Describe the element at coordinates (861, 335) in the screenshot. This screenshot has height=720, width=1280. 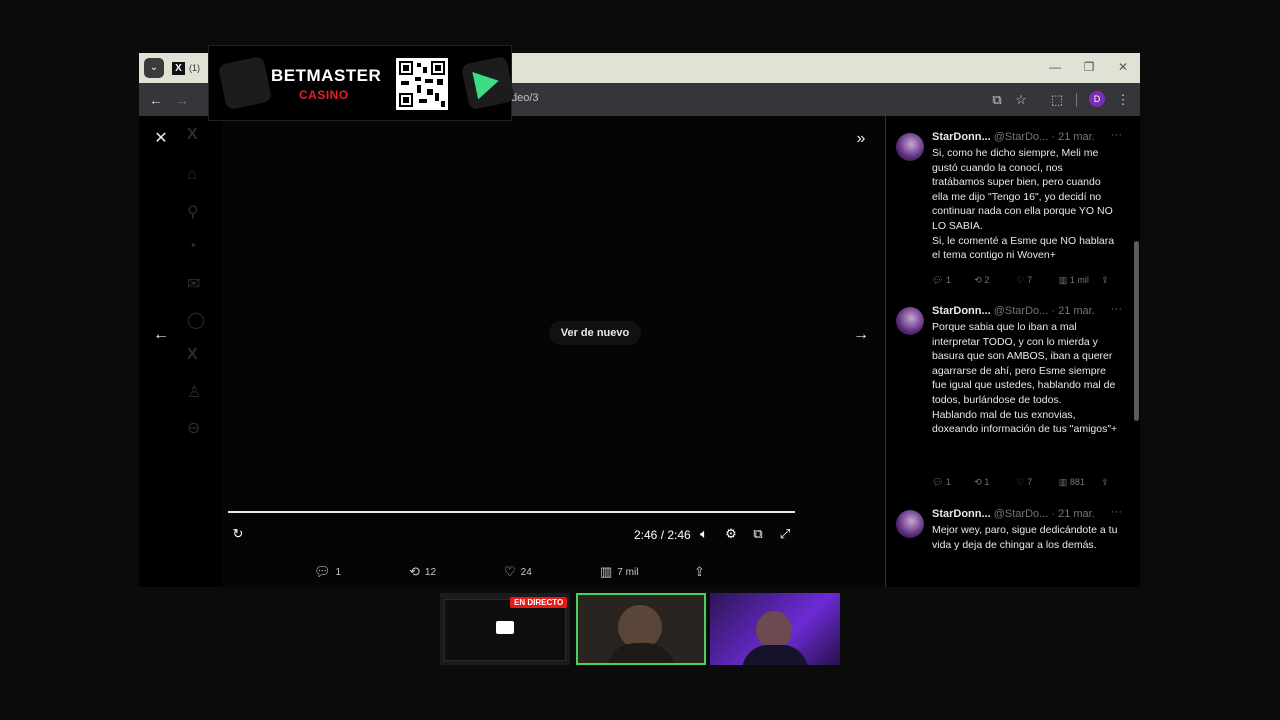
I see `next-arrow-icon: →` at that location.